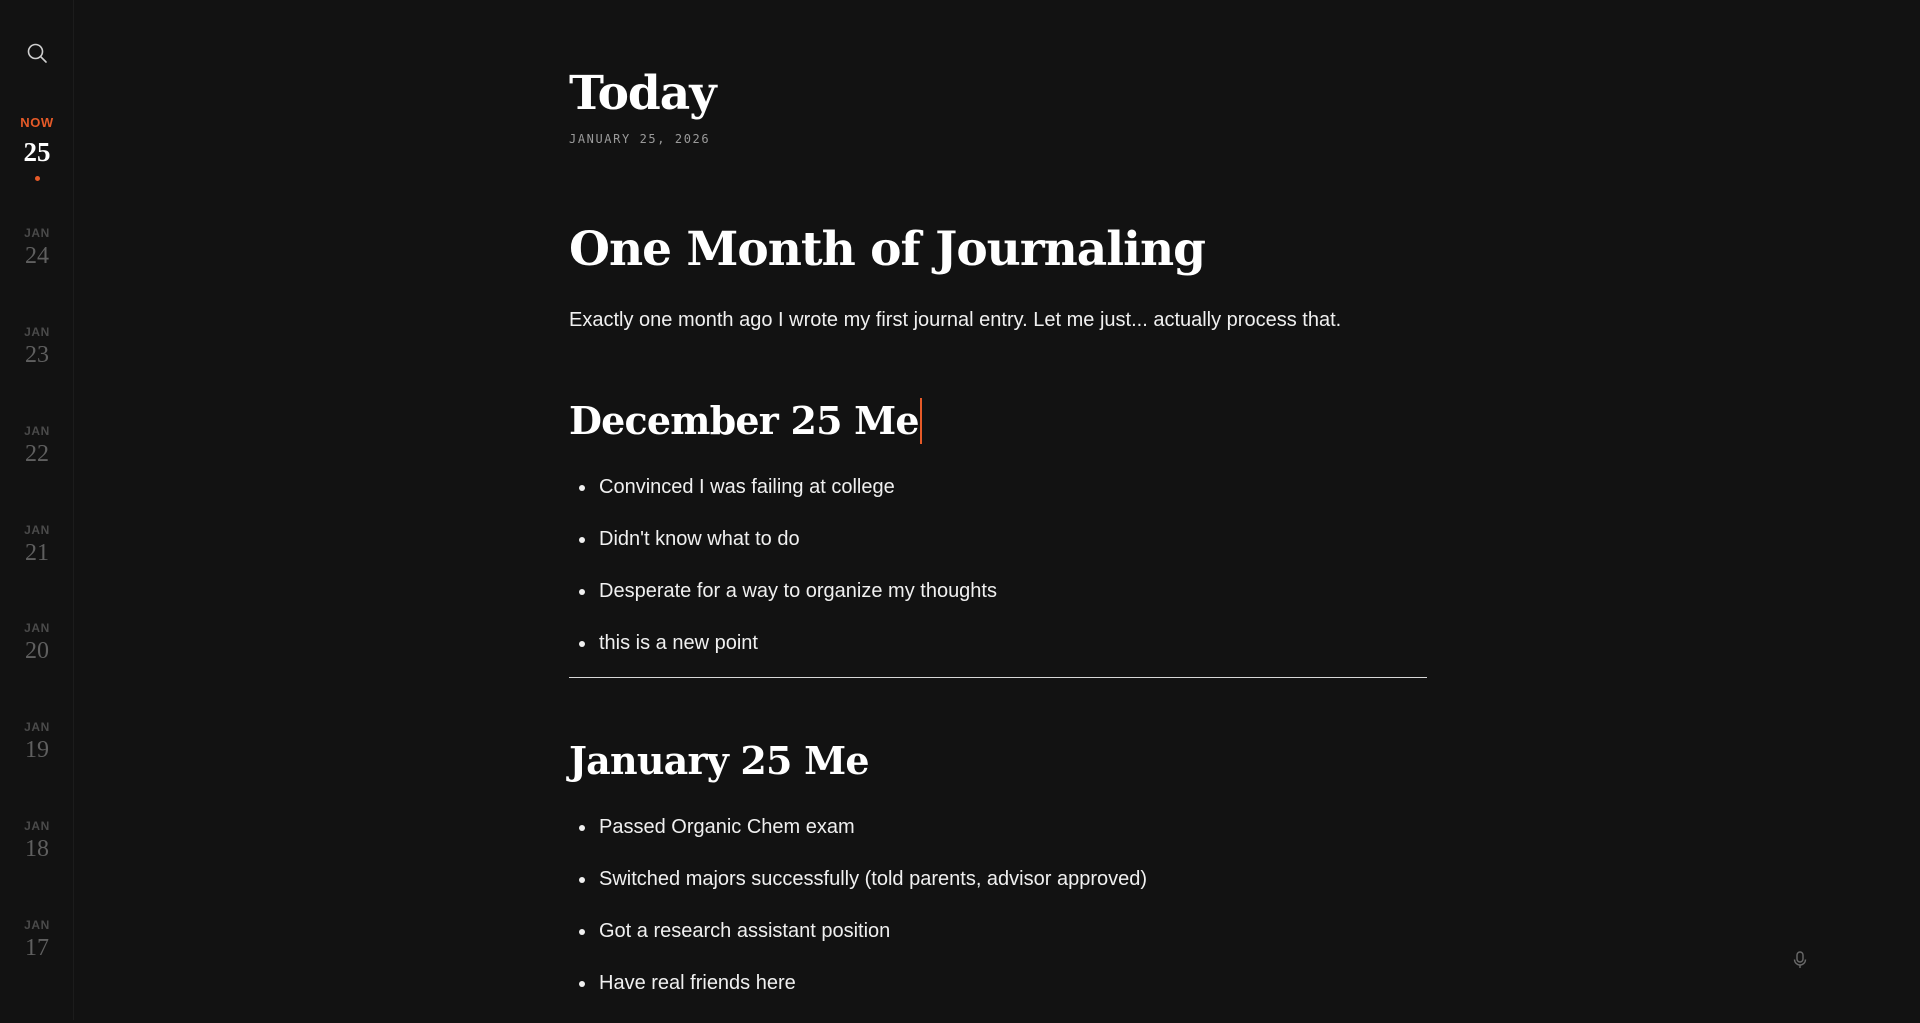 Image resolution: width=1920 pixels, height=1023 pixels. Describe the element at coordinates (640, 139) in the screenshot. I see `page-date: JANUARY 25, 2026` at that location.